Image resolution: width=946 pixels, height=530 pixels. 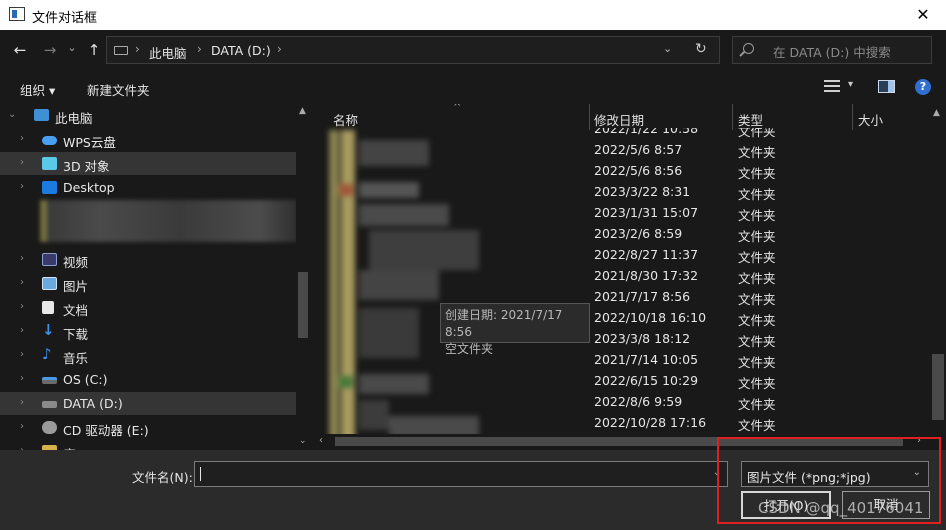 What do you see at coordinates (623, 380) in the screenshot?
I see `file-row: 2022/6/15 10:29 文件夹` at bounding box center [623, 380].